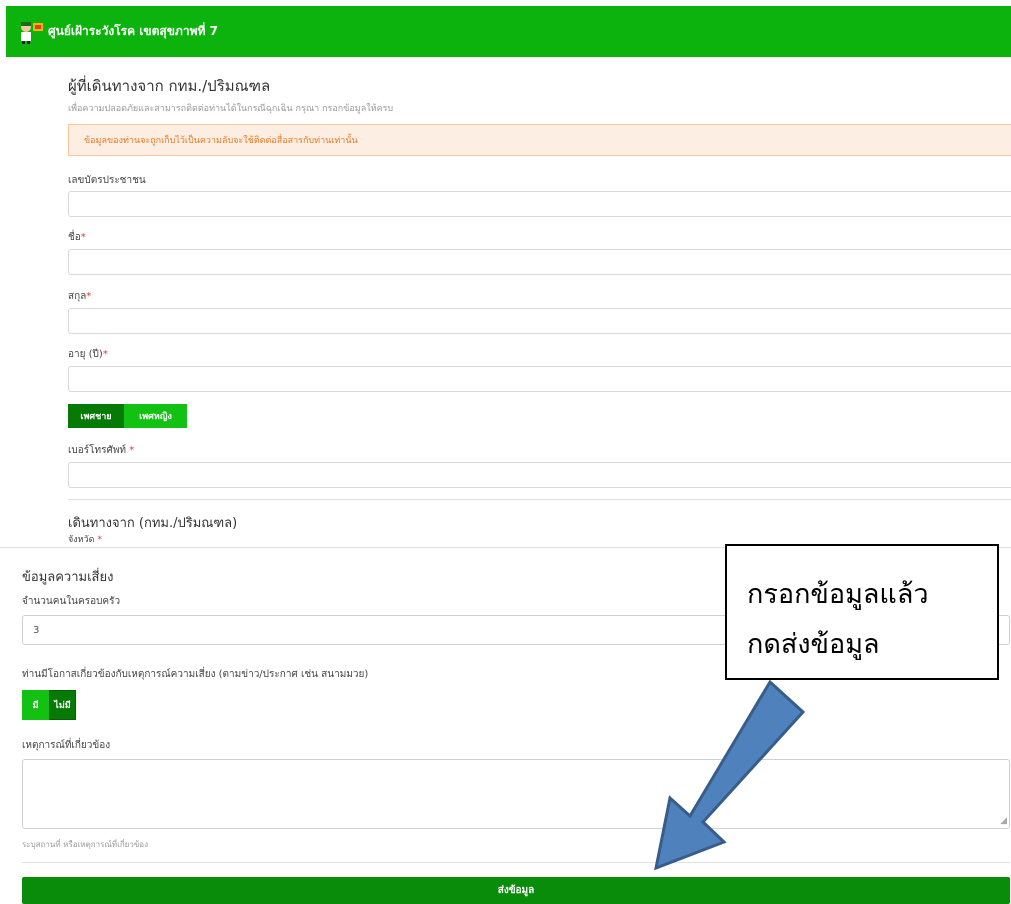 This screenshot has height=904, width=1011. I want to click on id-card-input, so click(539, 204).